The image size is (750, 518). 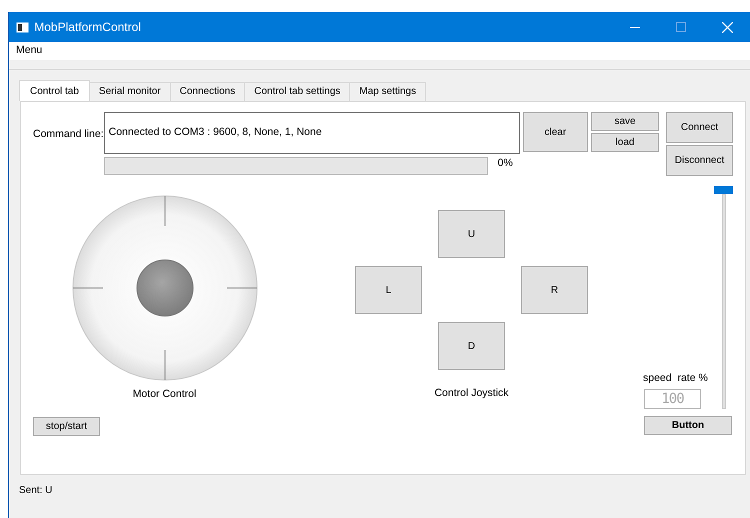 I want to click on direction-button: L, so click(x=388, y=290).